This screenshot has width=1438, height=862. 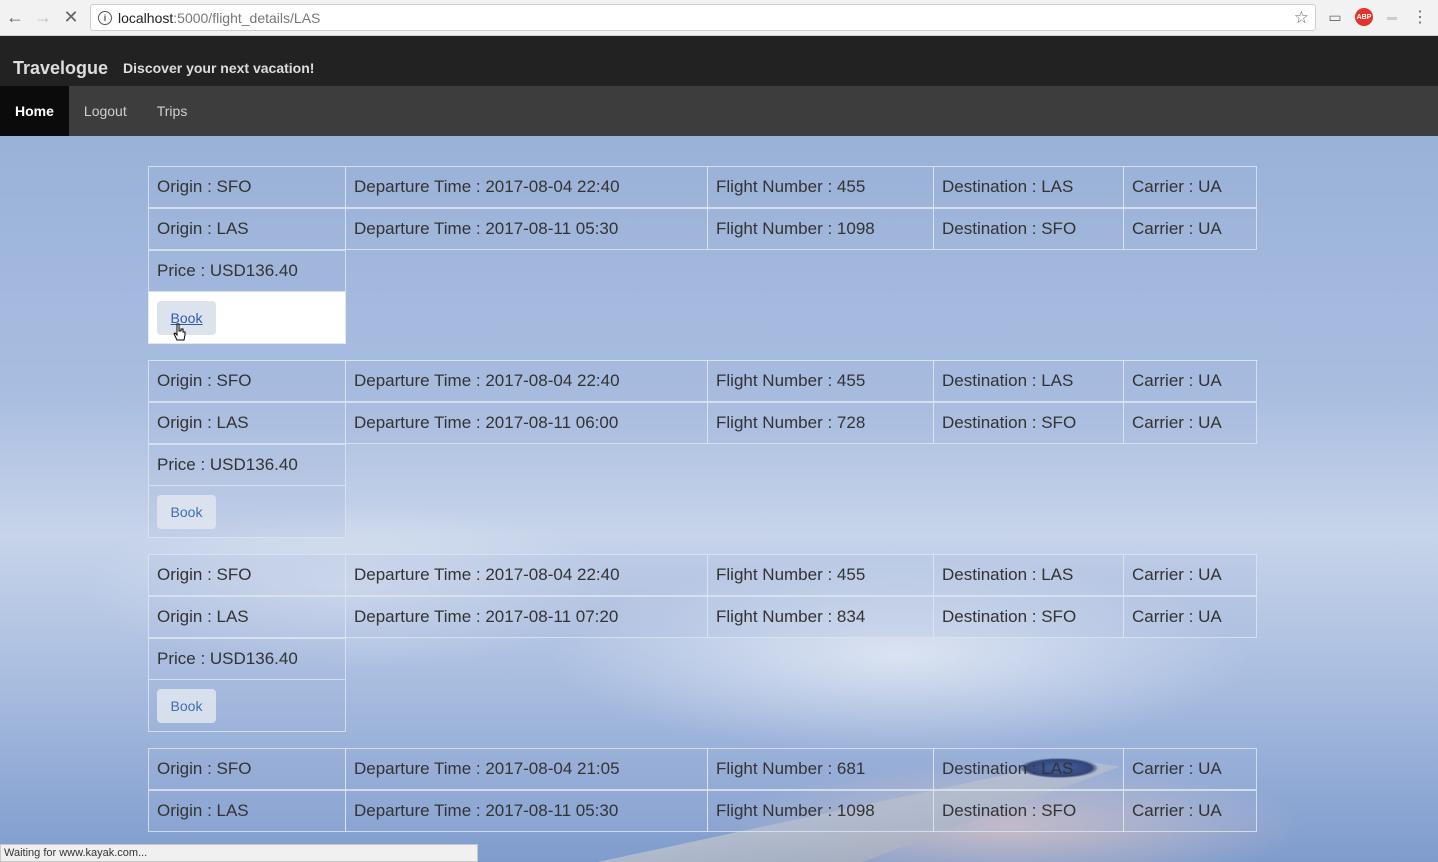 What do you see at coordinates (71, 18) in the screenshot?
I see `stop-loading-icon: ✕` at bounding box center [71, 18].